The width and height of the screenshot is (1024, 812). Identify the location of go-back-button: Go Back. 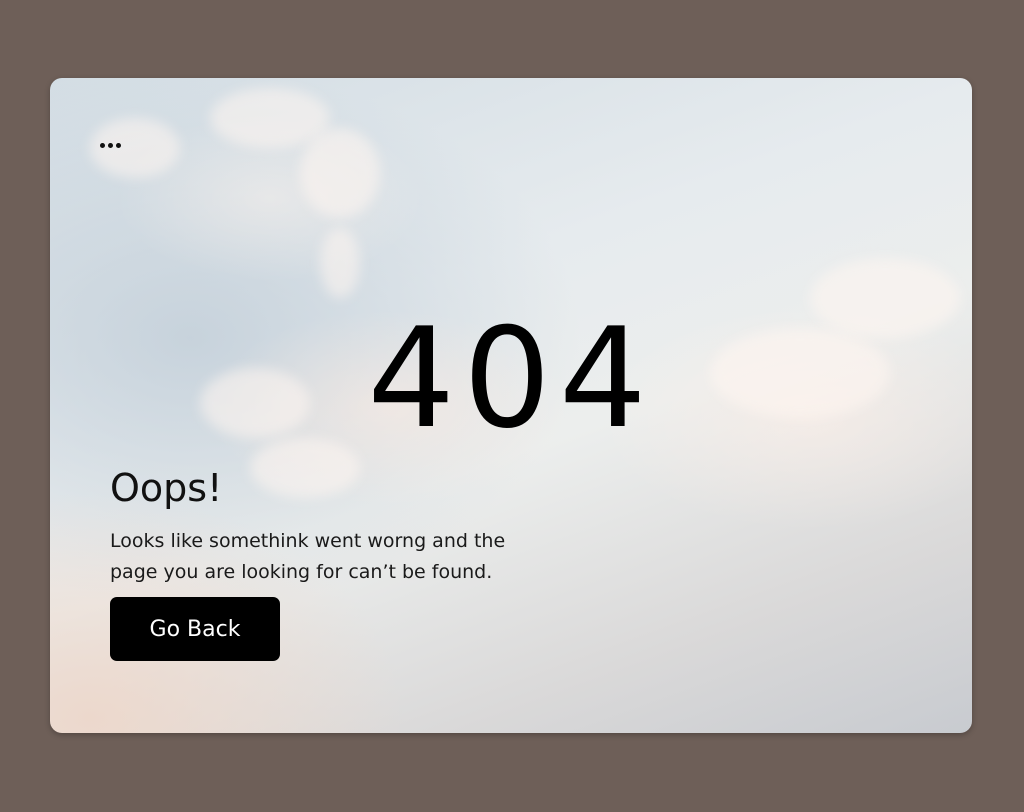
(195, 629).